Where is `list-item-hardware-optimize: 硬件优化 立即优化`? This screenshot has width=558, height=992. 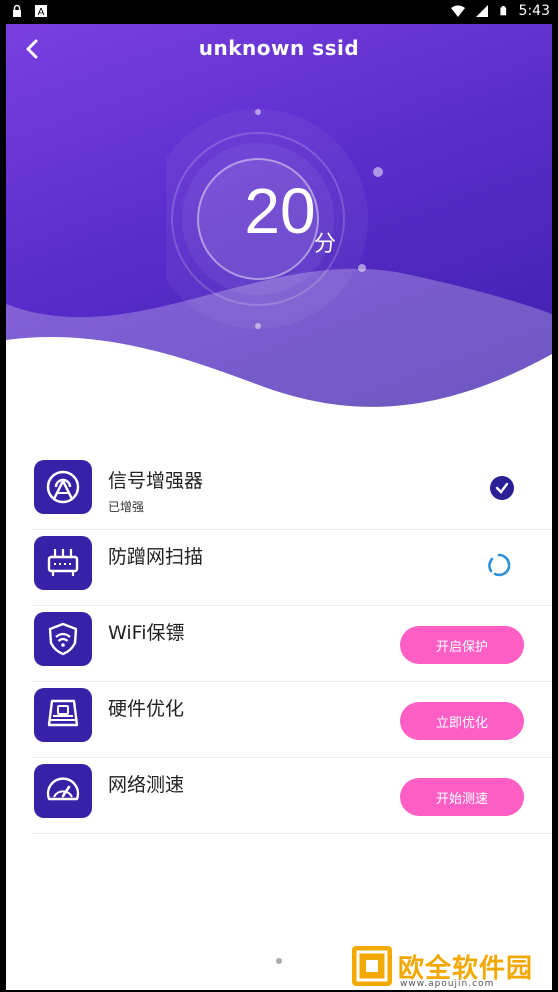 list-item-hardware-optimize: 硬件优化 立即优化 is located at coordinates (292, 720).